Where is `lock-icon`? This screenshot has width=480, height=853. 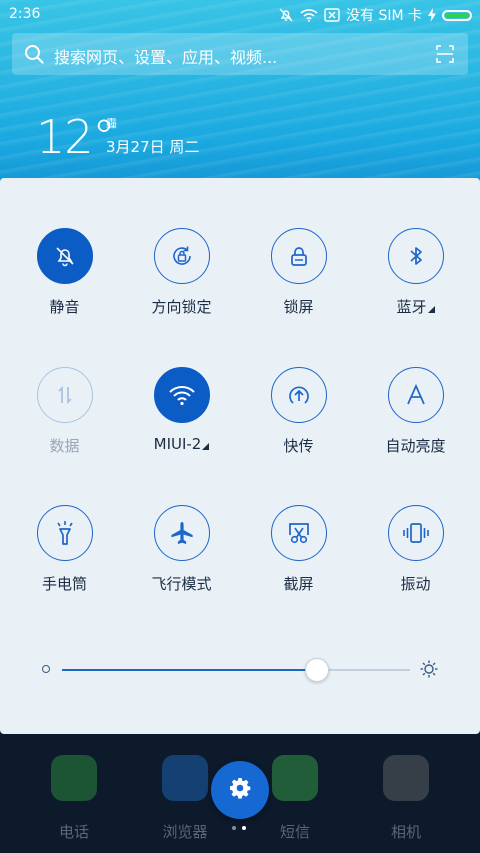
lock-icon is located at coordinates (298, 256).